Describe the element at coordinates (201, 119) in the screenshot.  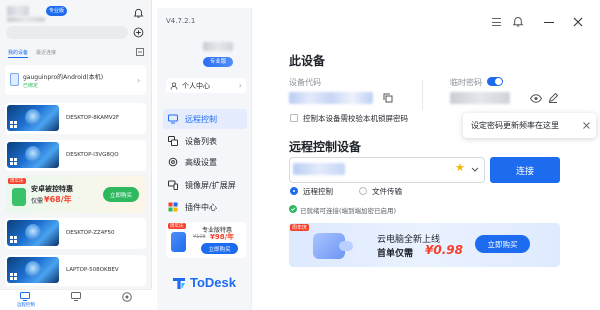
I see `nav-remote-control-label: 远程控制` at that location.